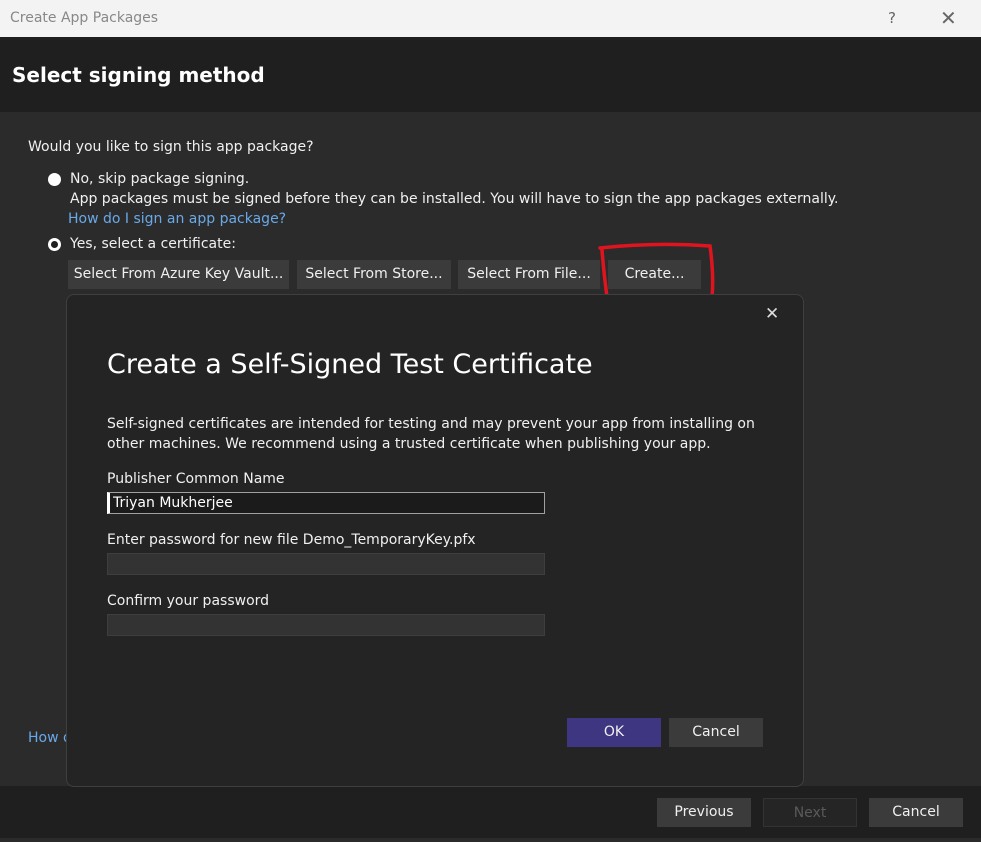 The image size is (981, 842). What do you see at coordinates (892, 18) in the screenshot?
I see `help-icon: ?` at bounding box center [892, 18].